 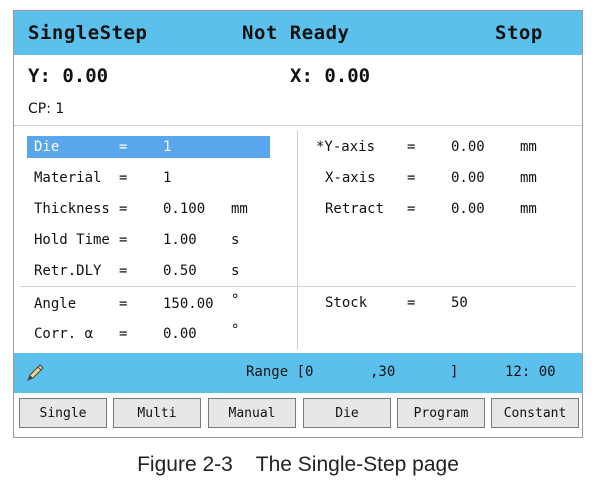 I want to click on column-divider, so click(x=297, y=240).